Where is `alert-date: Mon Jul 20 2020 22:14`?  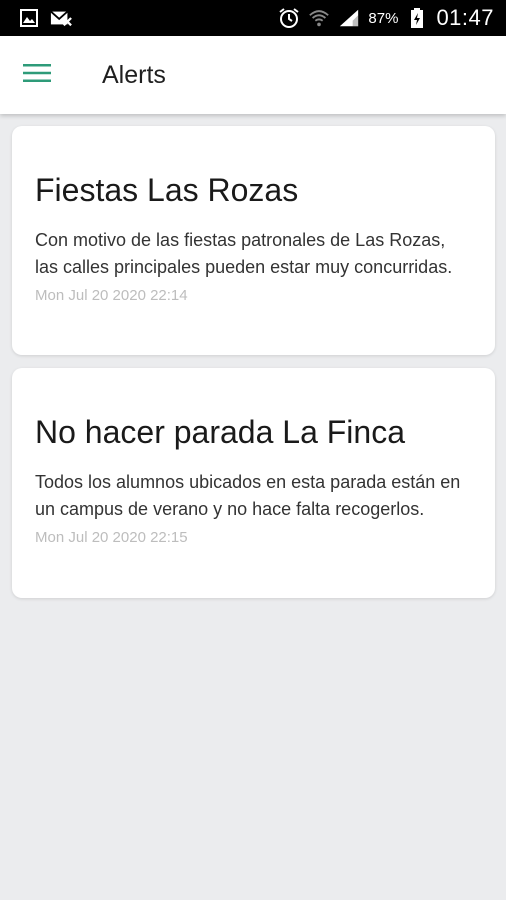
alert-date: Mon Jul 20 2020 22:14 is located at coordinates (111, 295).